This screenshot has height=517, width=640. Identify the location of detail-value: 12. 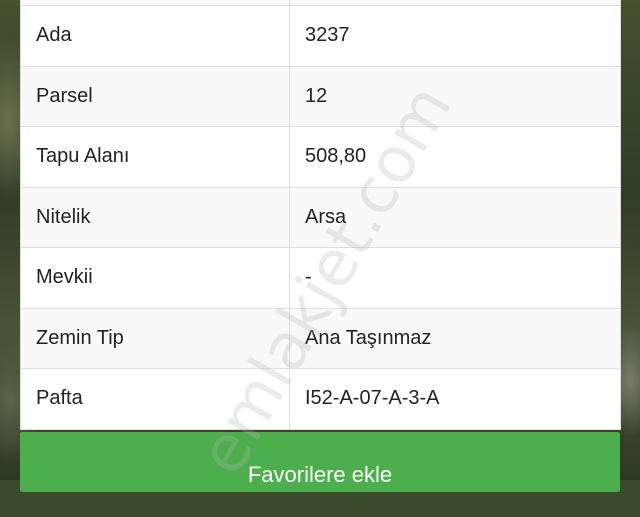
(455, 96).